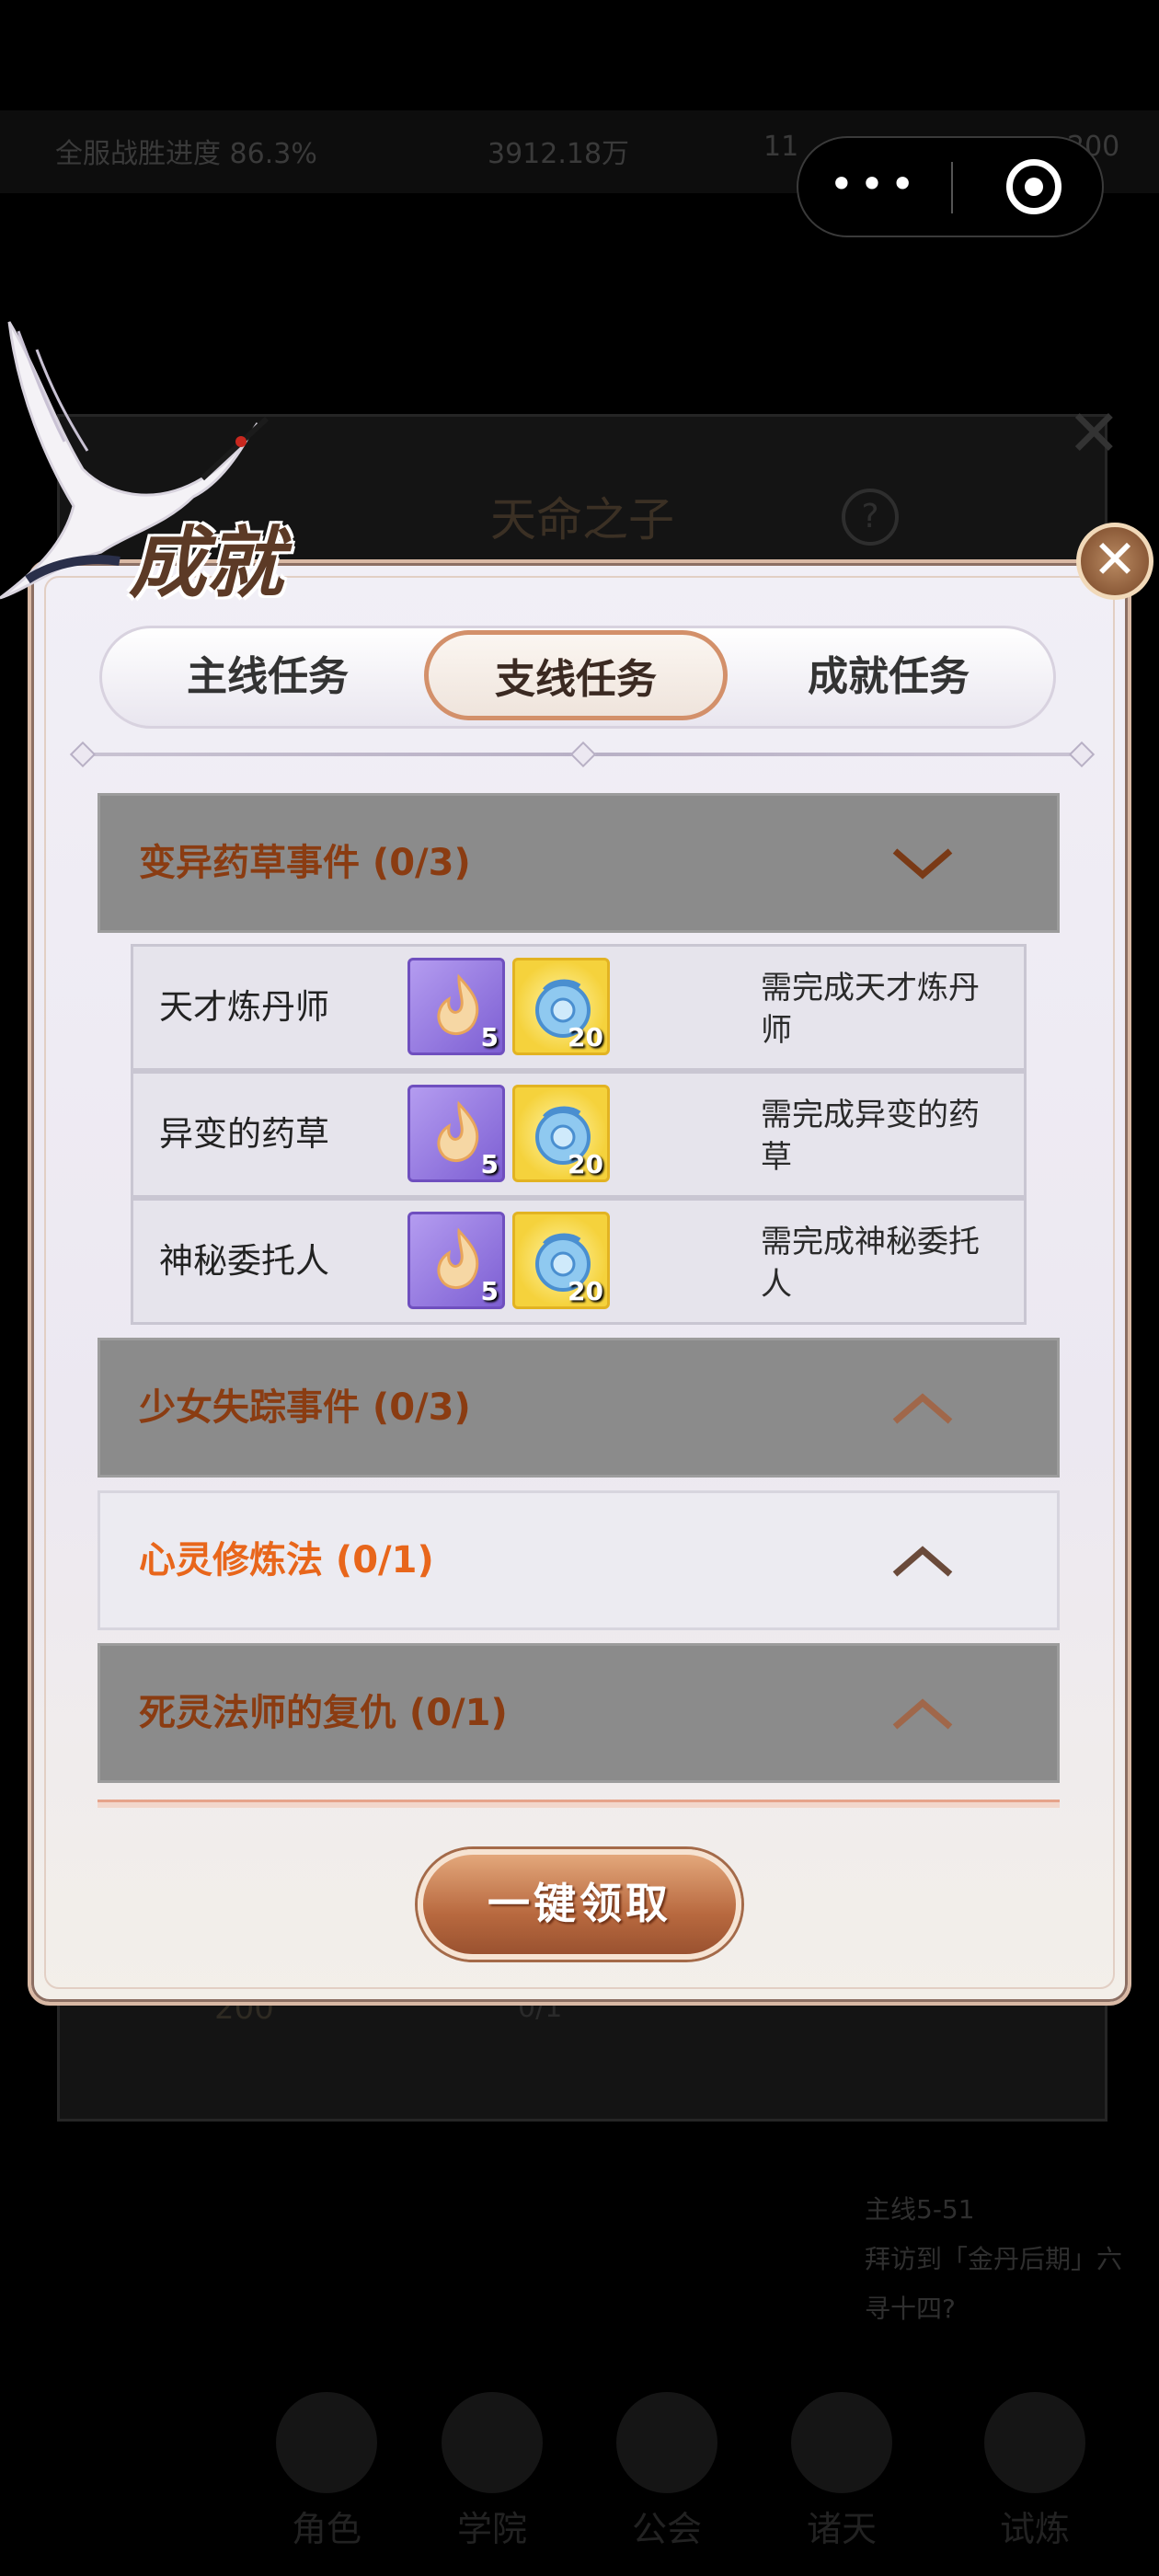  Describe the element at coordinates (305, 1407) in the screenshot. I see `category-name: 少女失踪事件 (0/3)` at that location.